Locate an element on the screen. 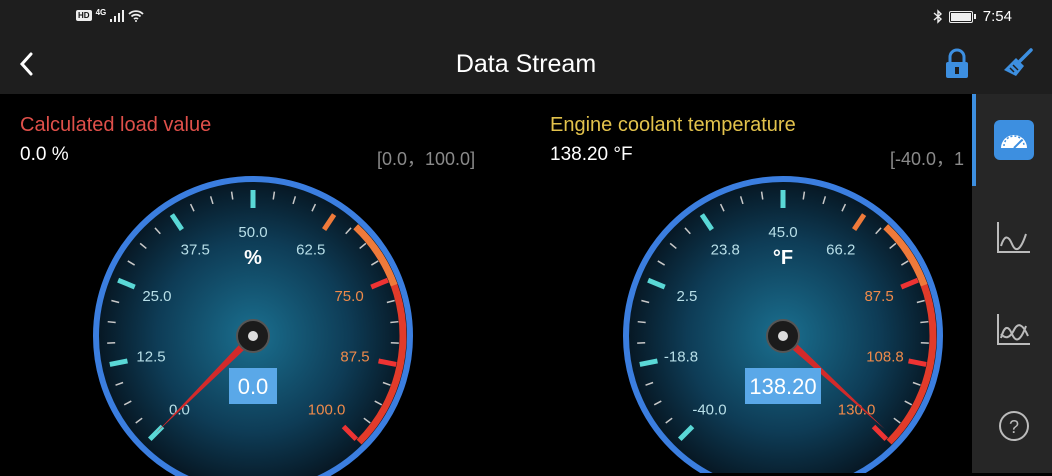  app-bar: Data Stream is located at coordinates (526, 64).